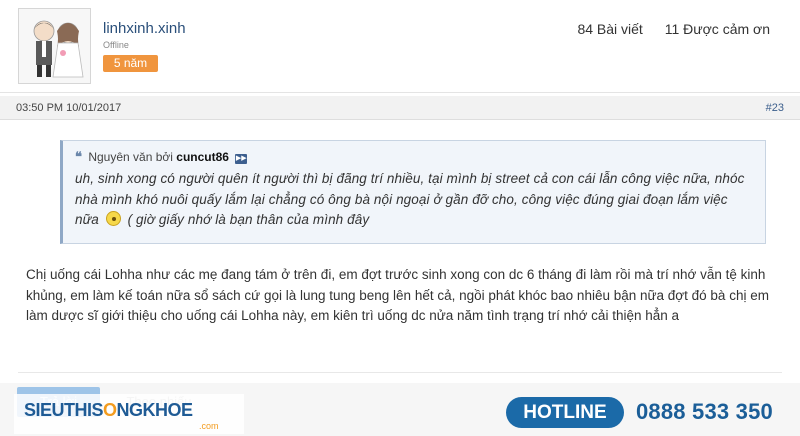 The height and width of the screenshot is (436, 800). What do you see at coordinates (400, 108) in the screenshot?
I see `post-meta-row: 03:50 PM 10/01/2017 #23` at bounding box center [400, 108].